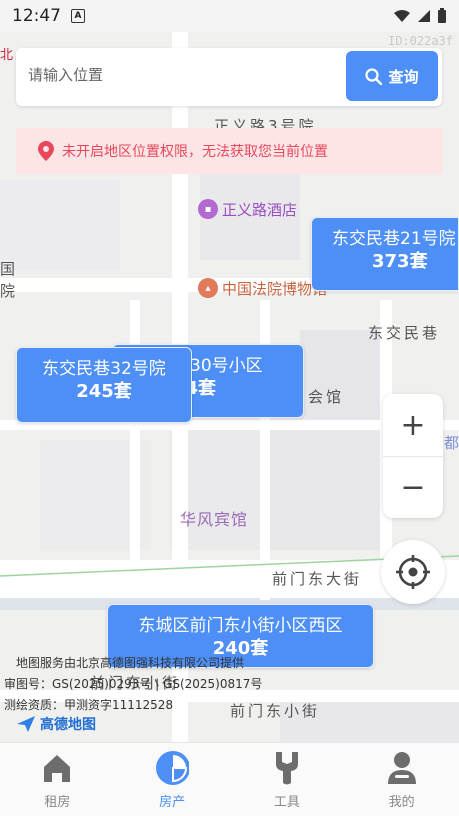 The width and height of the screenshot is (459, 816). I want to click on community-marker: 东交民巷32号院 245套, so click(104, 385).